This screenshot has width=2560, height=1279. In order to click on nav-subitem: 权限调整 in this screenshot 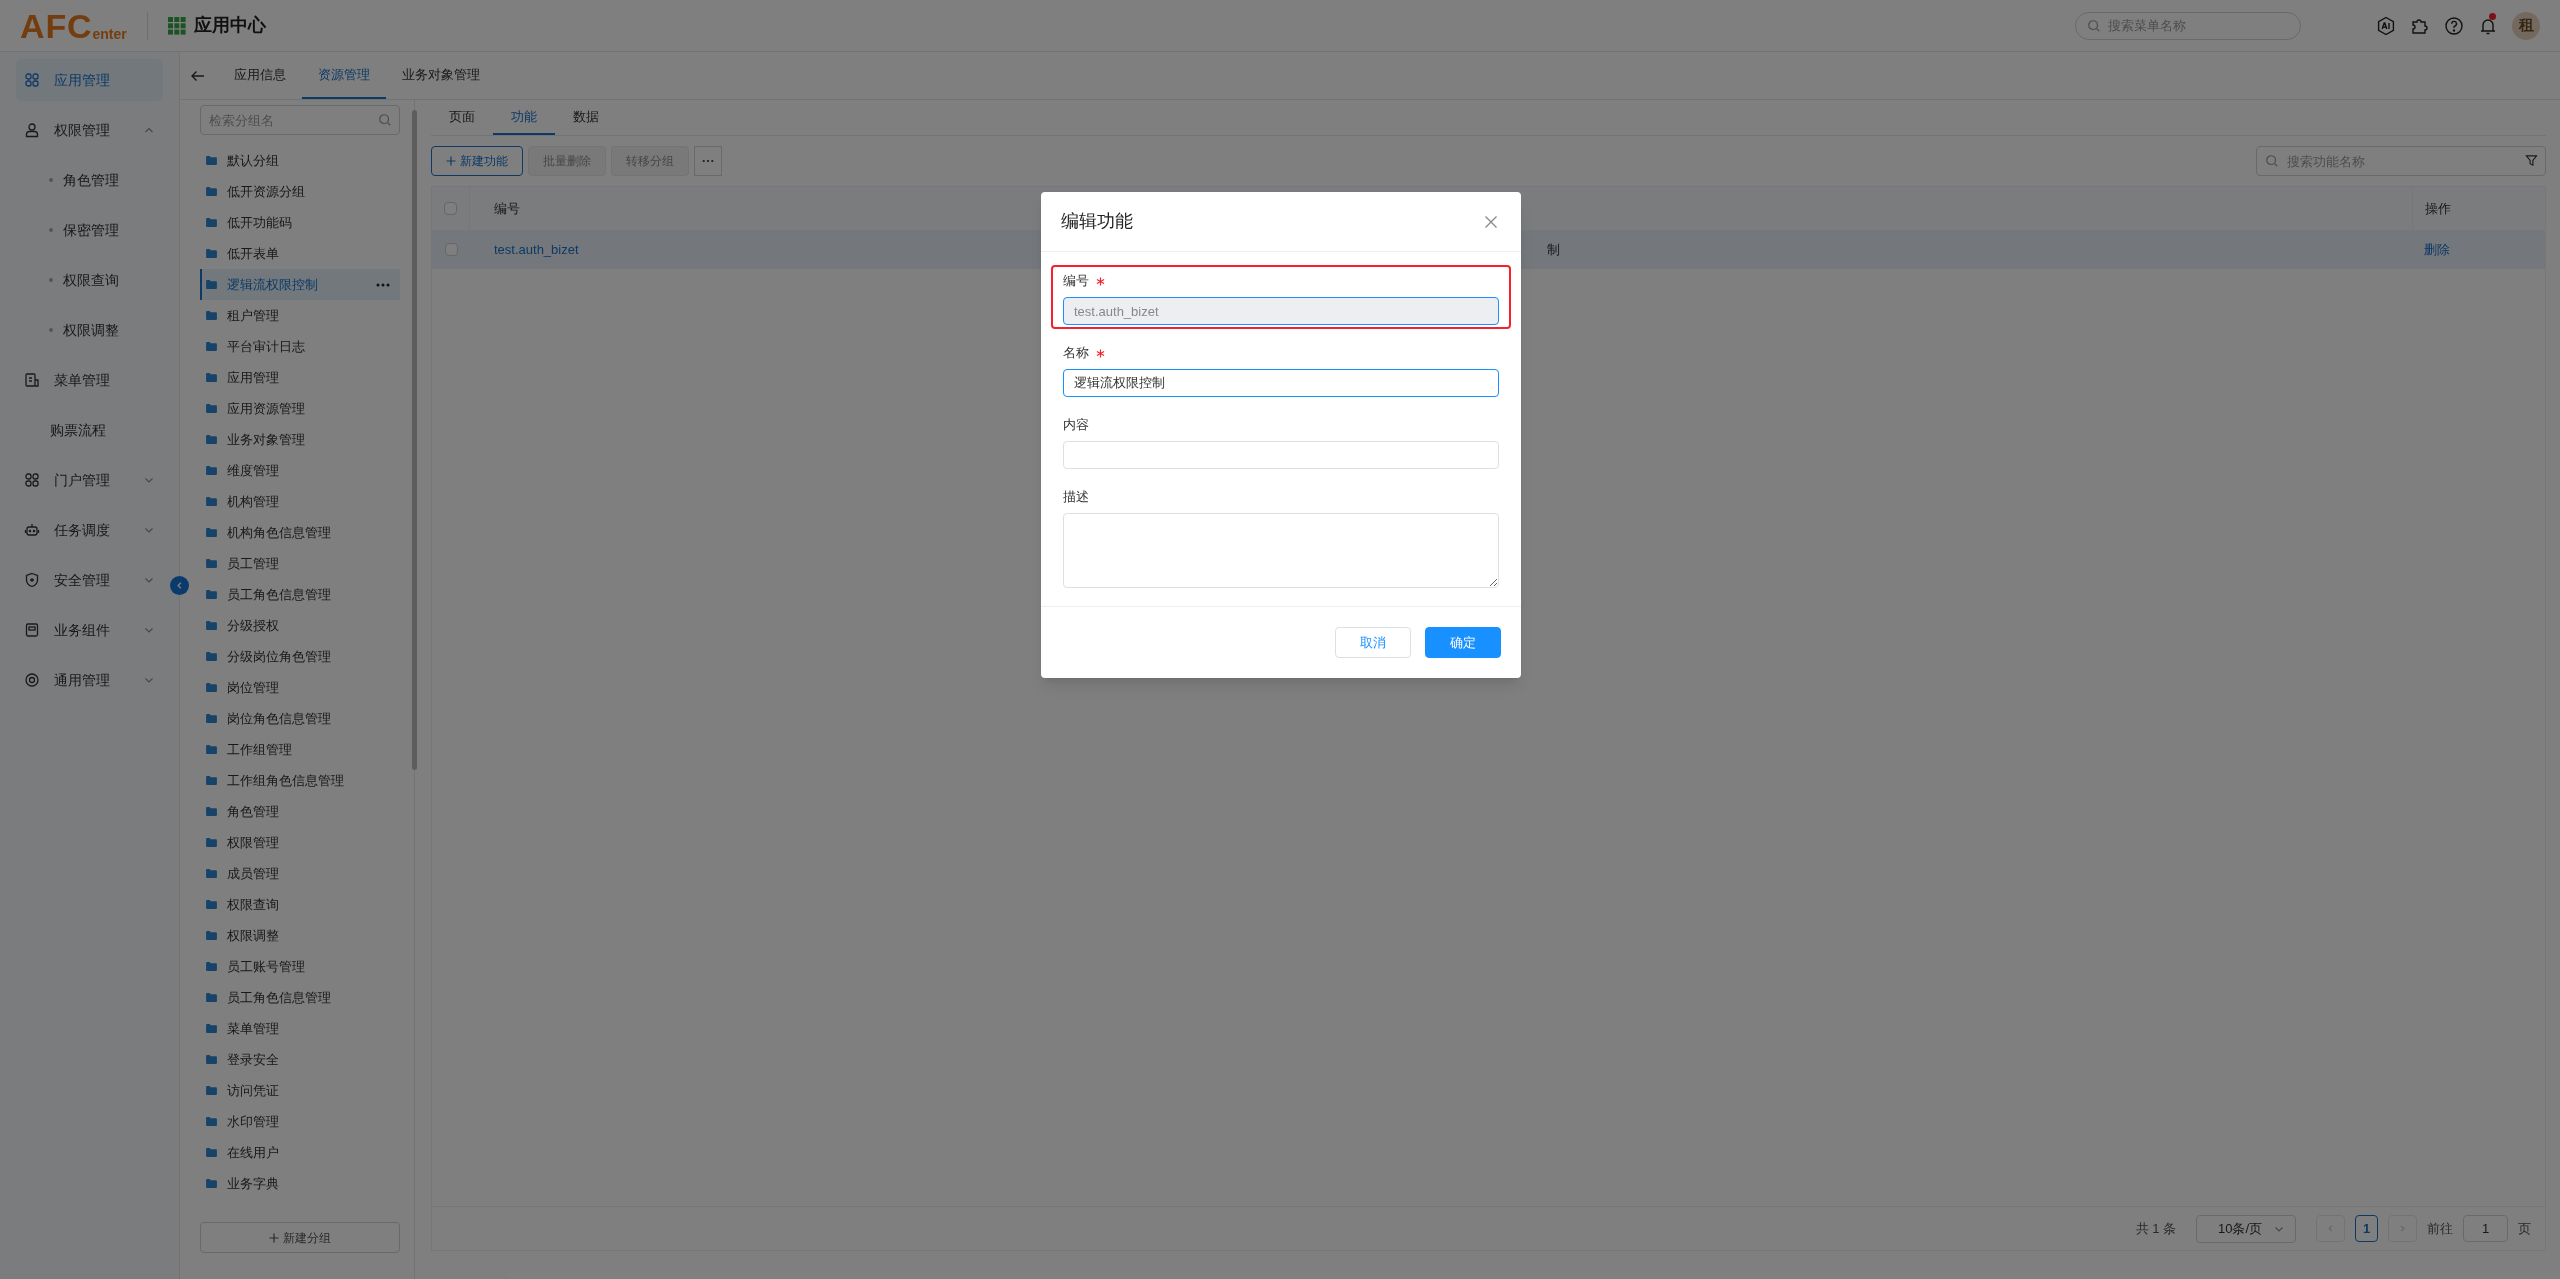, I will do `click(89, 330)`.